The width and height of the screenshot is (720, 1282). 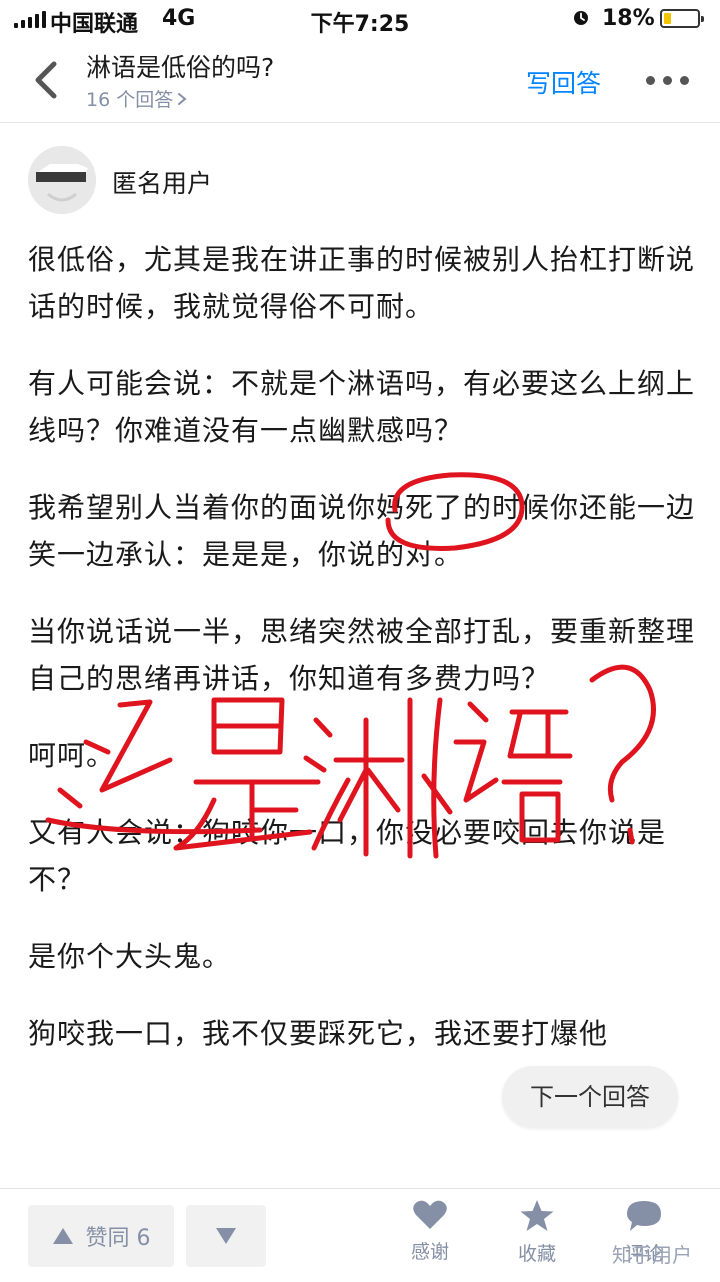 I want to click on upvote-button: 赞同 6, so click(x=101, y=1236).